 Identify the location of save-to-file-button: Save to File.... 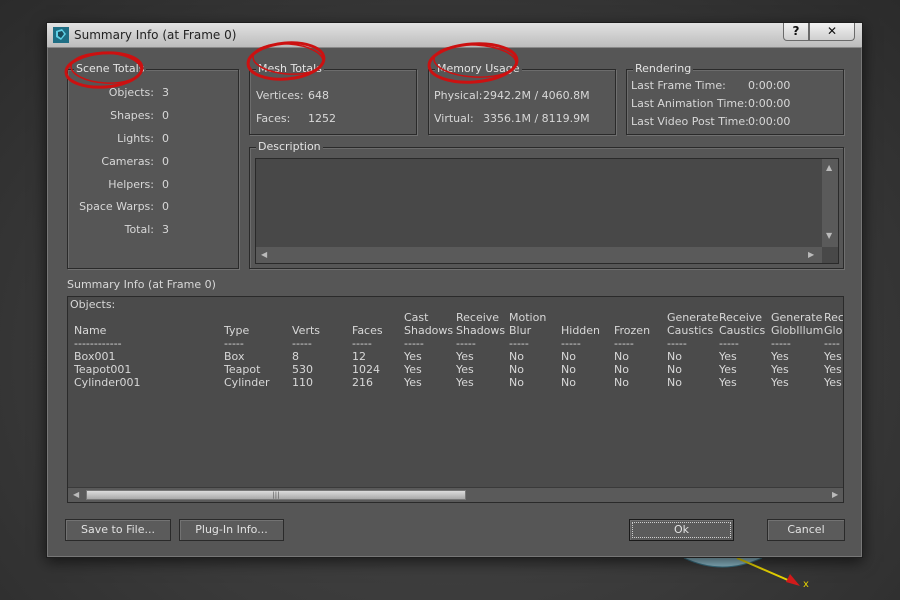
(118, 530).